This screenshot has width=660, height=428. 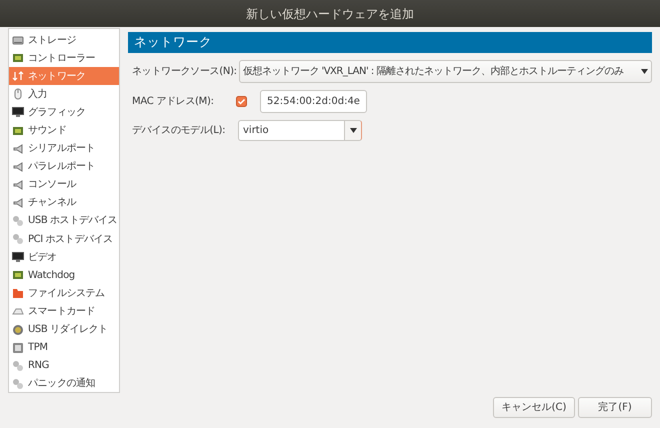 I want to click on sidebar-item: シリアルポート, so click(x=64, y=149).